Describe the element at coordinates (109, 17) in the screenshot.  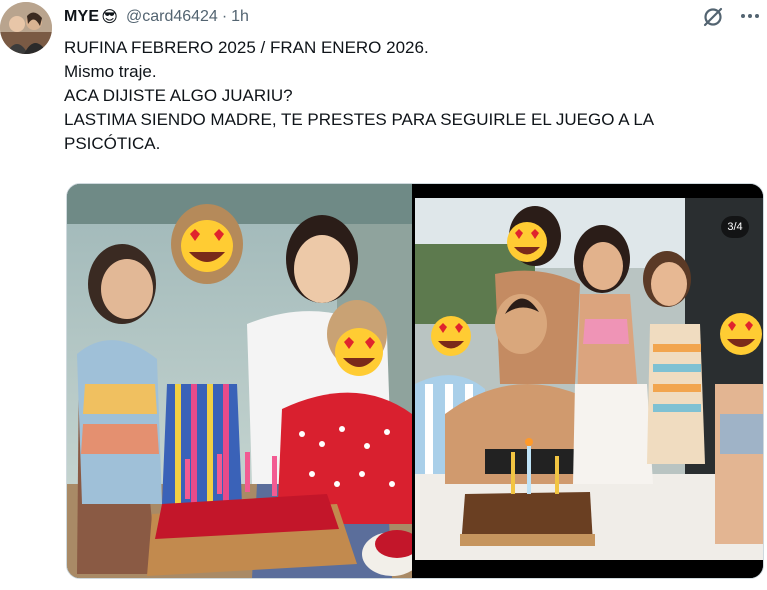
I see `author-emoji: 😎` at that location.